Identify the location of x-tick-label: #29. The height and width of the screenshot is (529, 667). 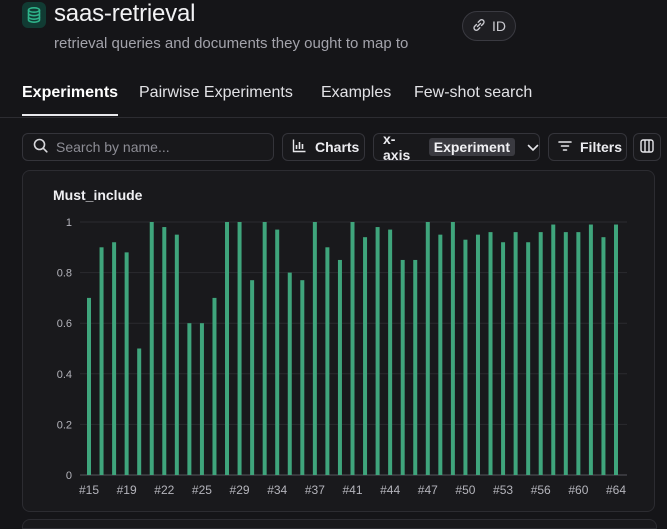
(240, 490).